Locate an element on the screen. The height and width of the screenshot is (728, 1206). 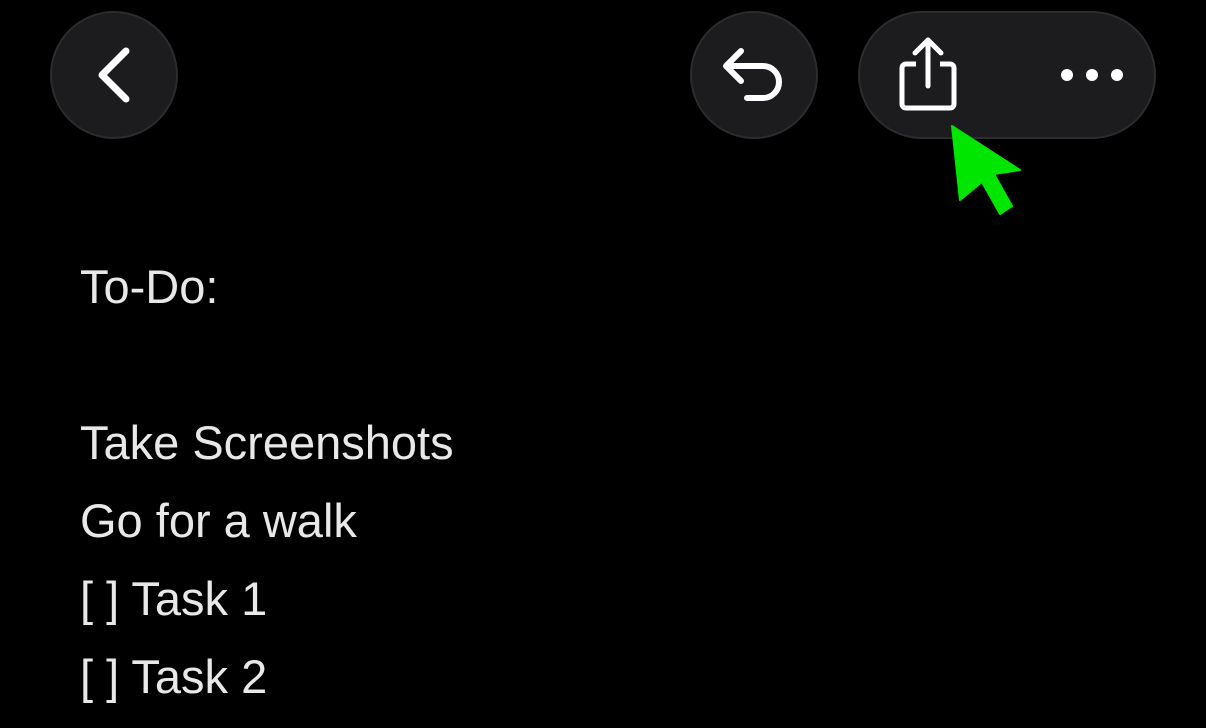
share-icon is located at coordinates (928, 75).